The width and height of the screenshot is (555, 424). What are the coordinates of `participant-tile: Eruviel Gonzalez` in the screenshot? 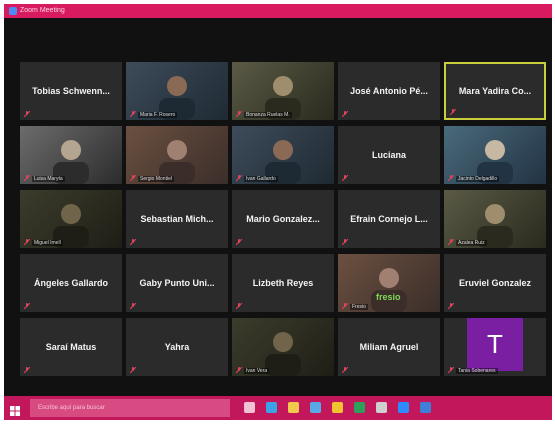 It's located at (495, 283).